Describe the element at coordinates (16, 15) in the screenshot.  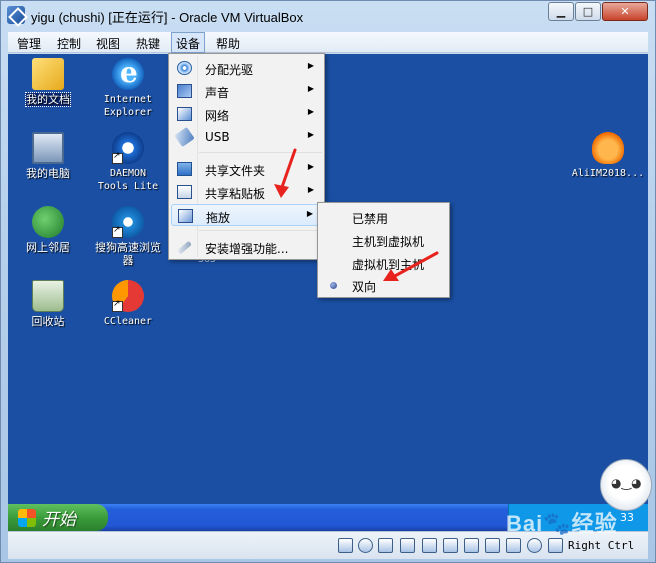
I see `virtualbox-app-icon` at that location.